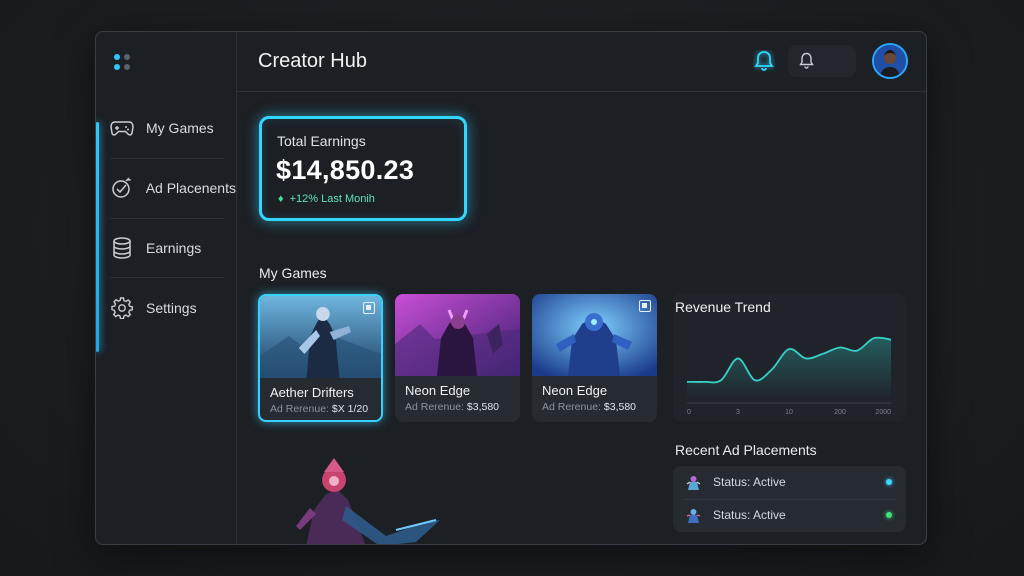  I want to click on sidebar-item-ad-placements: Ad Placenents, so click(172, 188).